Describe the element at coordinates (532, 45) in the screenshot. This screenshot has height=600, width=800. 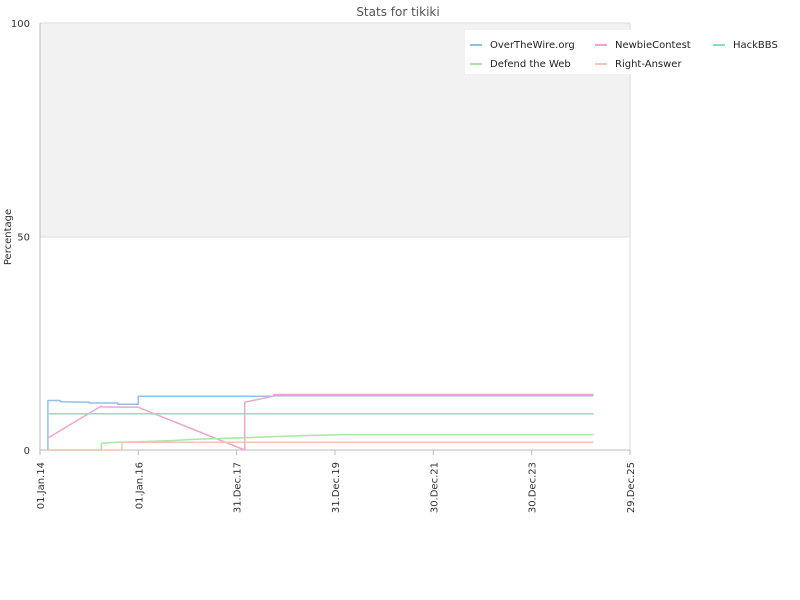
I see `legend-label-overthewire-org: OverTheWire.org` at that location.